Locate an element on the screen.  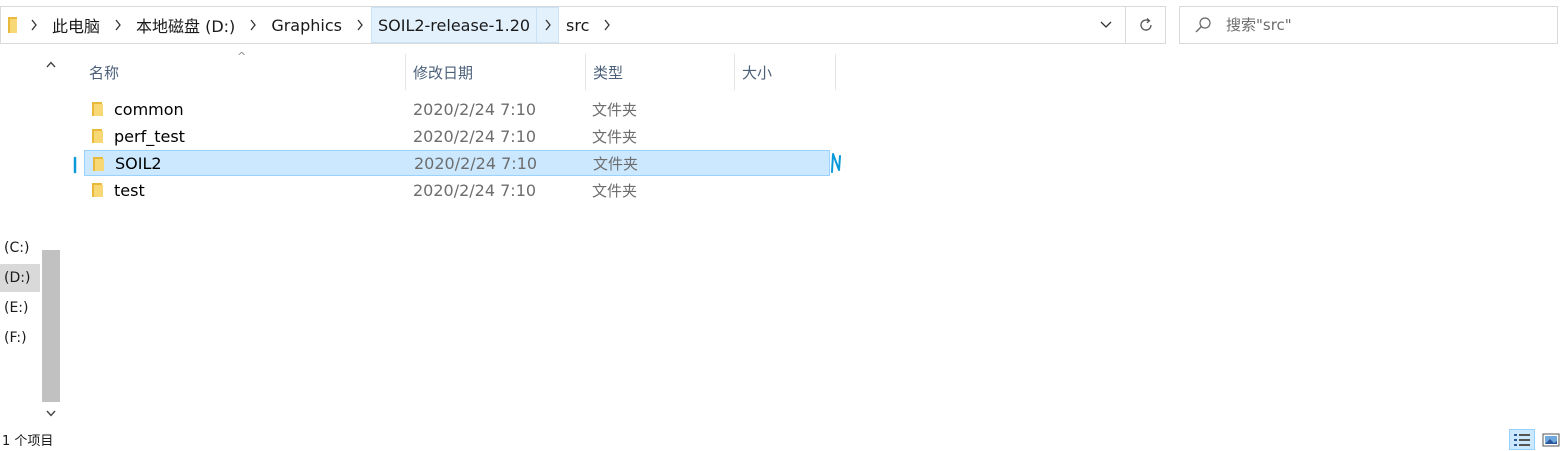
column-divider is located at coordinates (835, 72).